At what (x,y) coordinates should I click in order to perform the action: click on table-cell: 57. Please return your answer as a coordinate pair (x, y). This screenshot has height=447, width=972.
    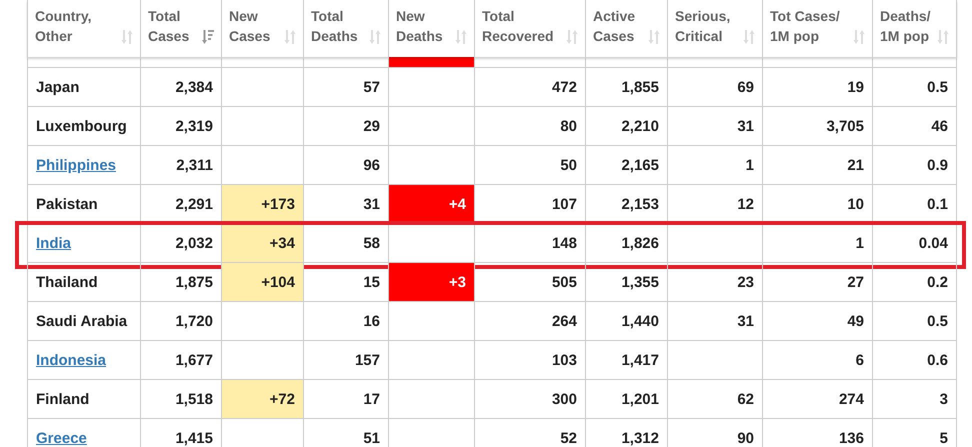
    Looking at the image, I should click on (345, 87).